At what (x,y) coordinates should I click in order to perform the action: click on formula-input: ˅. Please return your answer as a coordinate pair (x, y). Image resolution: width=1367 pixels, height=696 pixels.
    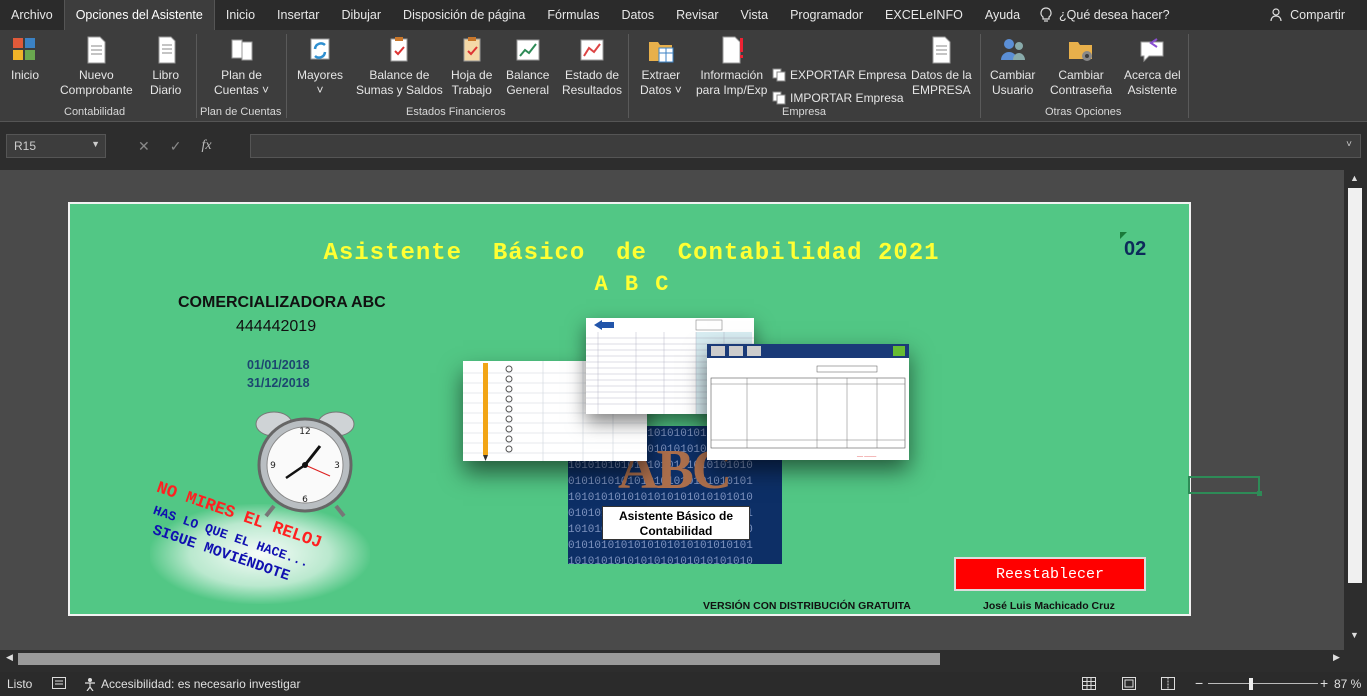
    Looking at the image, I should click on (805, 146).